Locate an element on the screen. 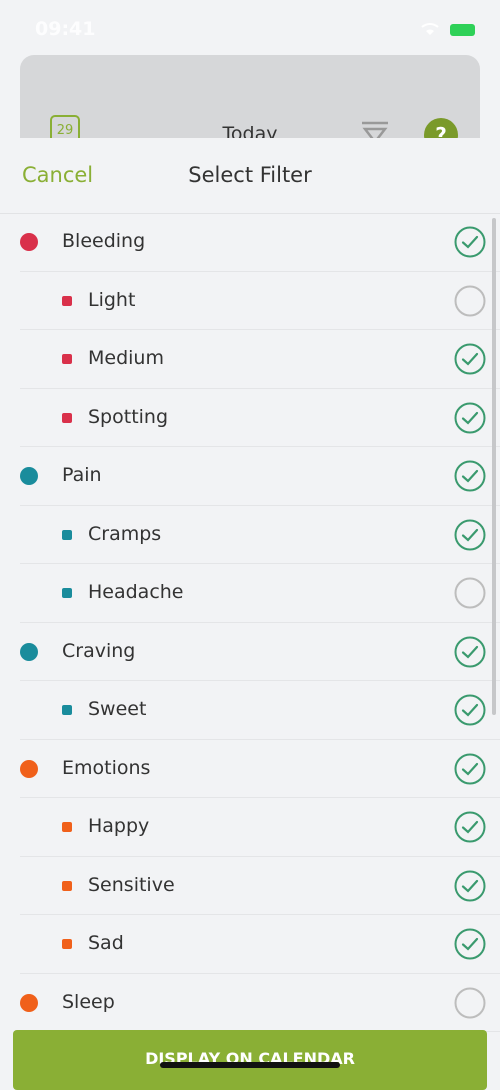  filter-label: Sensitive is located at coordinates (131, 884).